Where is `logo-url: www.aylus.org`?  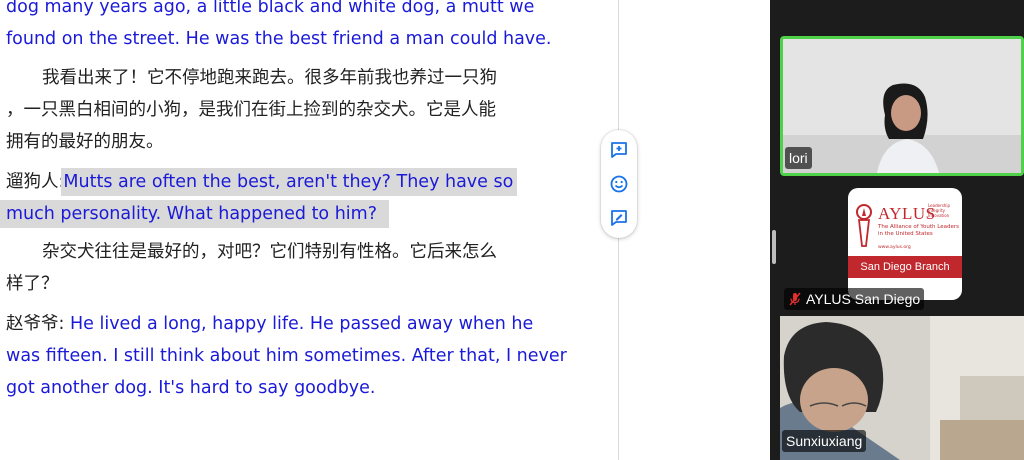 logo-url: www.aylus.org is located at coordinates (894, 247).